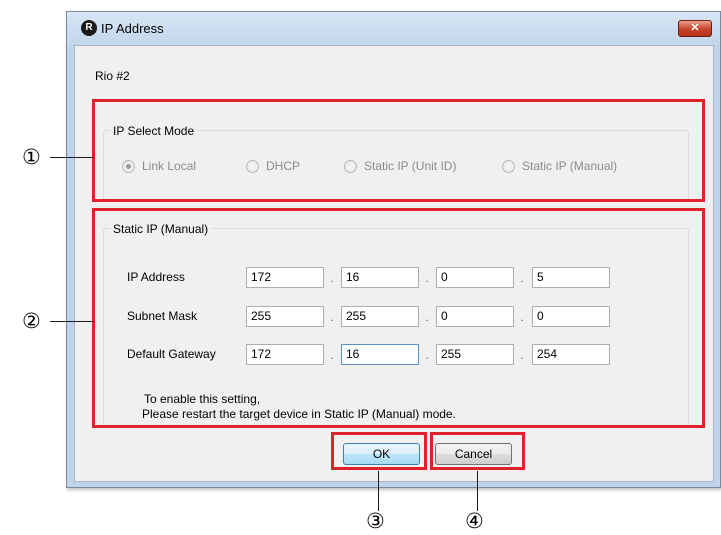 This screenshot has width=721, height=535. What do you see at coordinates (474, 521) in the screenshot?
I see `callout-number-4: ④` at bounding box center [474, 521].